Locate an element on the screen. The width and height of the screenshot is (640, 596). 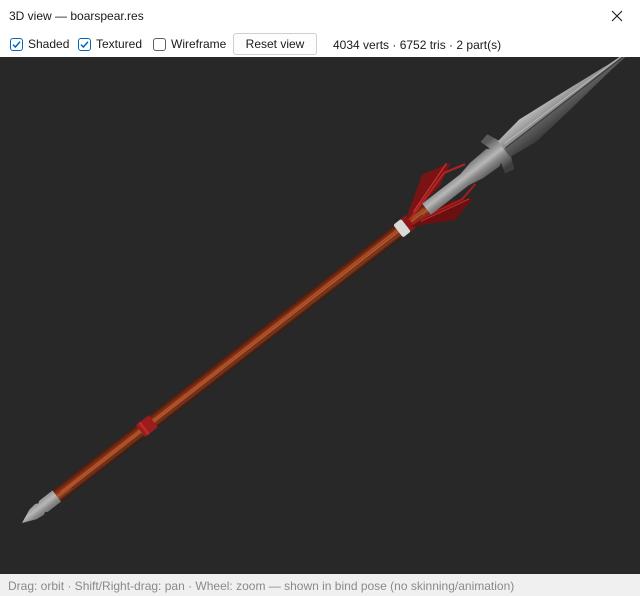
title-bar: 3D view — boarspear.res is located at coordinates (320, 16).